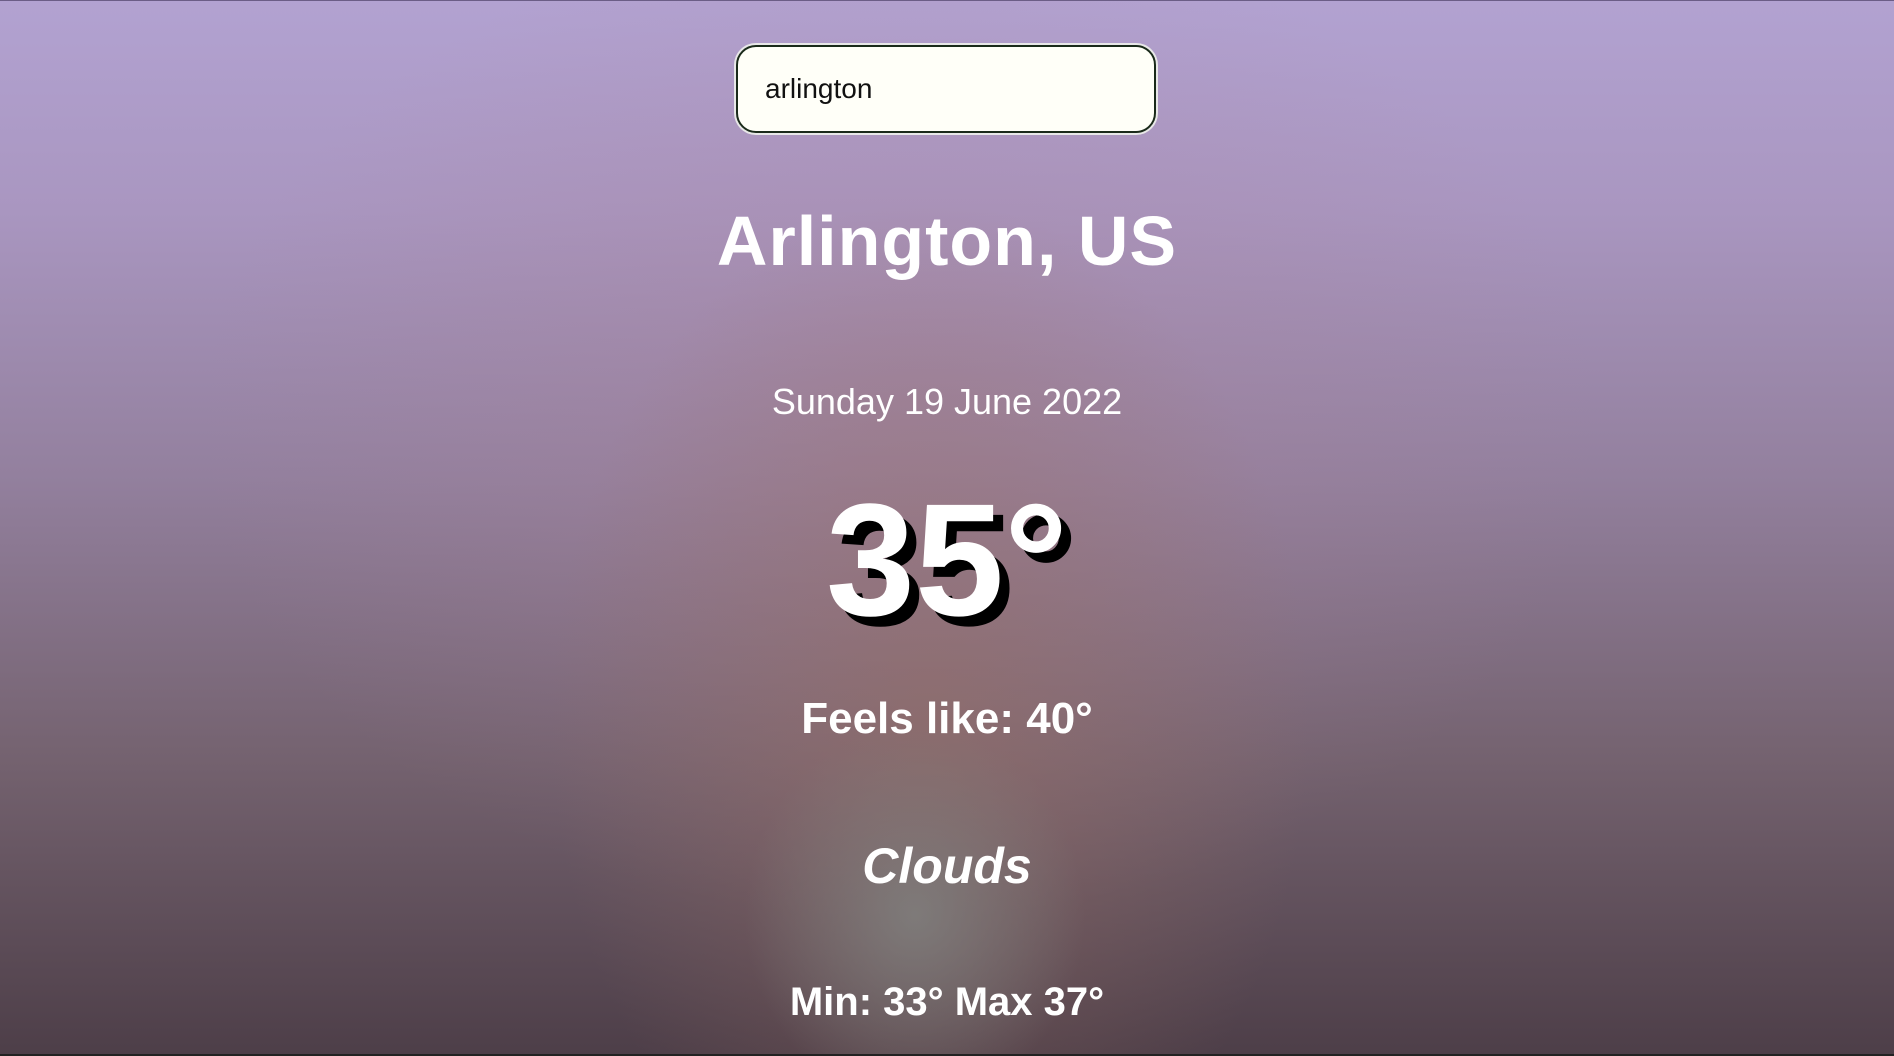 This screenshot has height=1056, width=1894. I want to click on temperature-value: 35°, so click(947, 559).